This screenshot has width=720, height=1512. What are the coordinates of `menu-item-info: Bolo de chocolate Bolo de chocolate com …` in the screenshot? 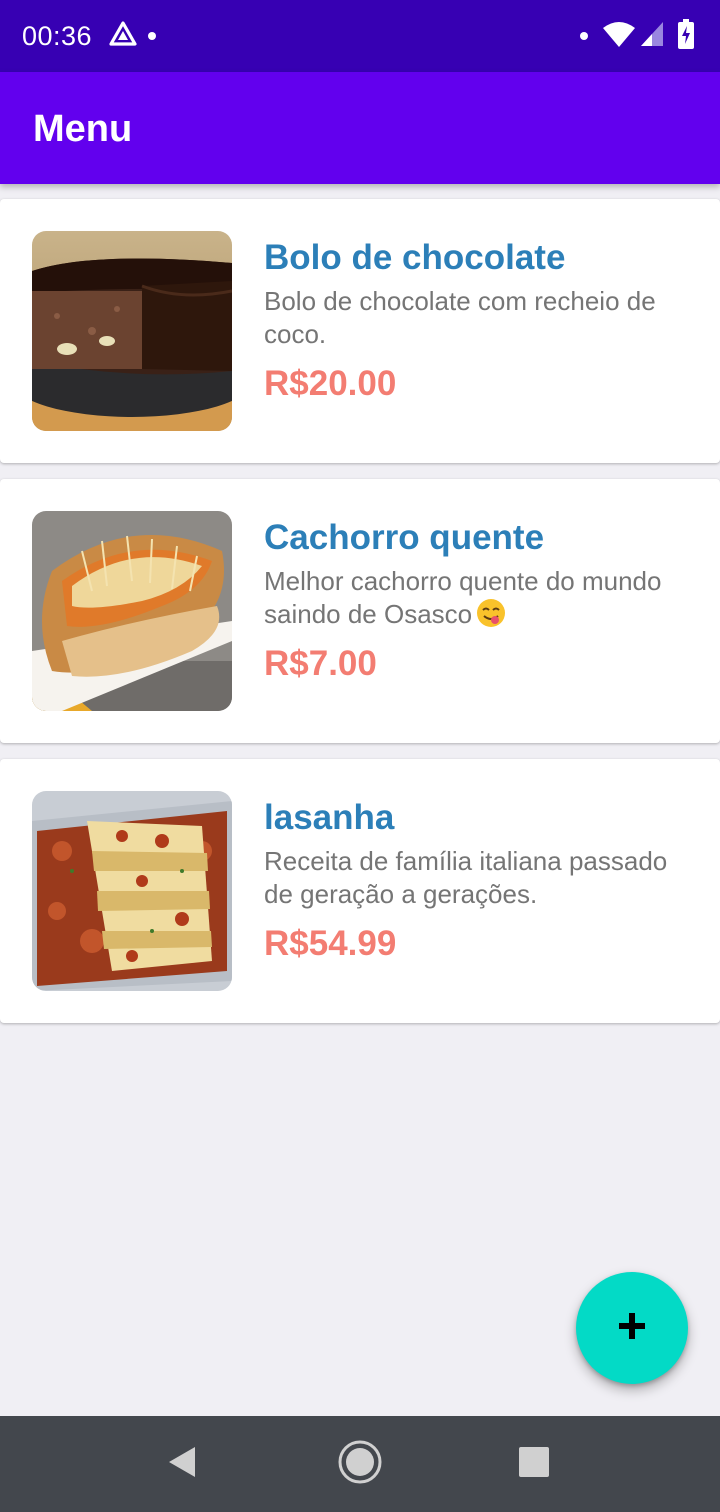 It's located at (482, 321).